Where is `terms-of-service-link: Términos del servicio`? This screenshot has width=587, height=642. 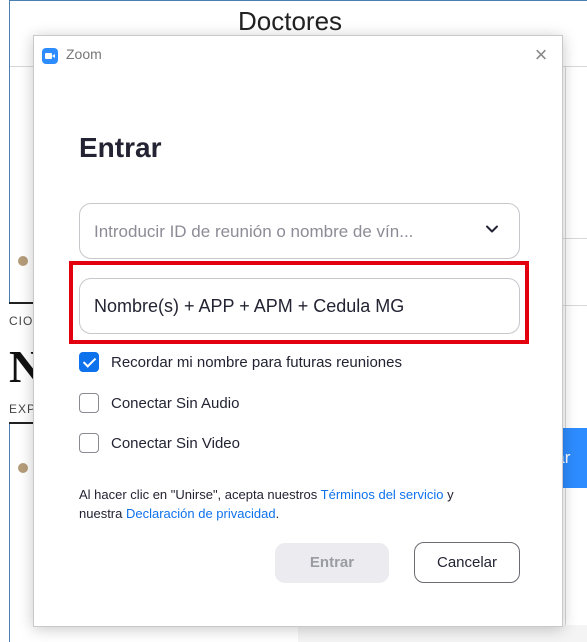
terms-of-service-link: Términos del servicio is located at coordinates (382, 494).